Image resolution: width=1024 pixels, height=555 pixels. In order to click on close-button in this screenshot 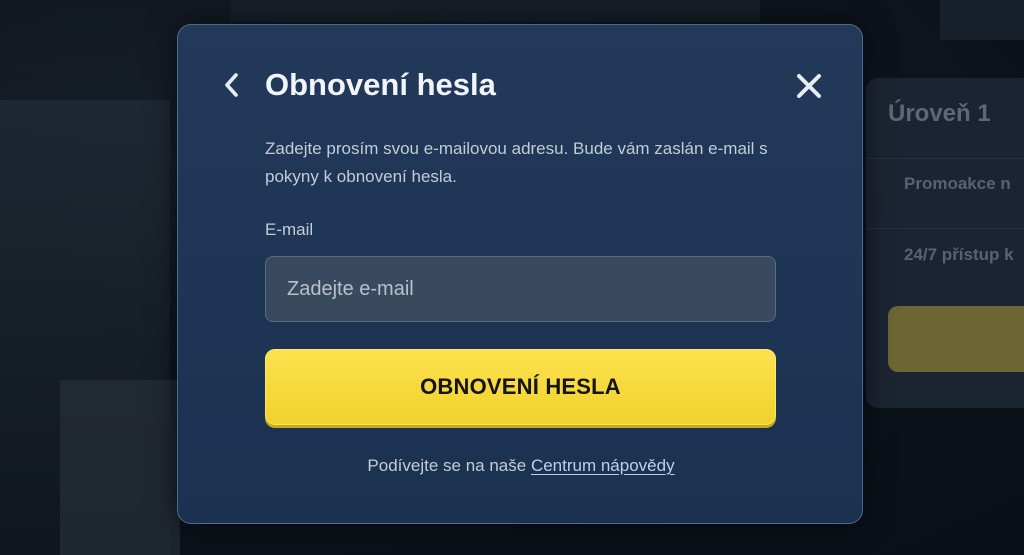, I will do `click(809, 86)`.